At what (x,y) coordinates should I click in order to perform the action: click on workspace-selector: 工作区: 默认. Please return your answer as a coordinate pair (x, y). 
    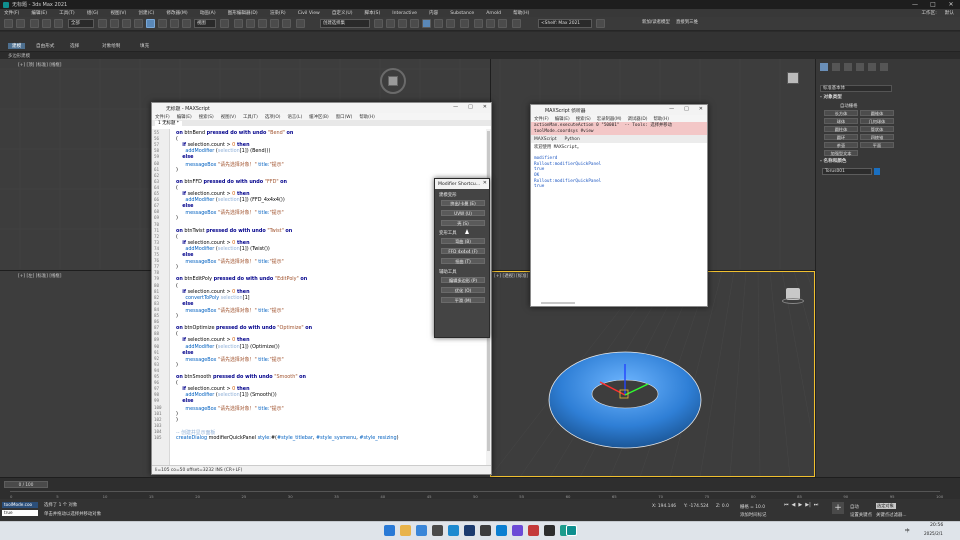
    Looking at the image, I should click on (933, 13).